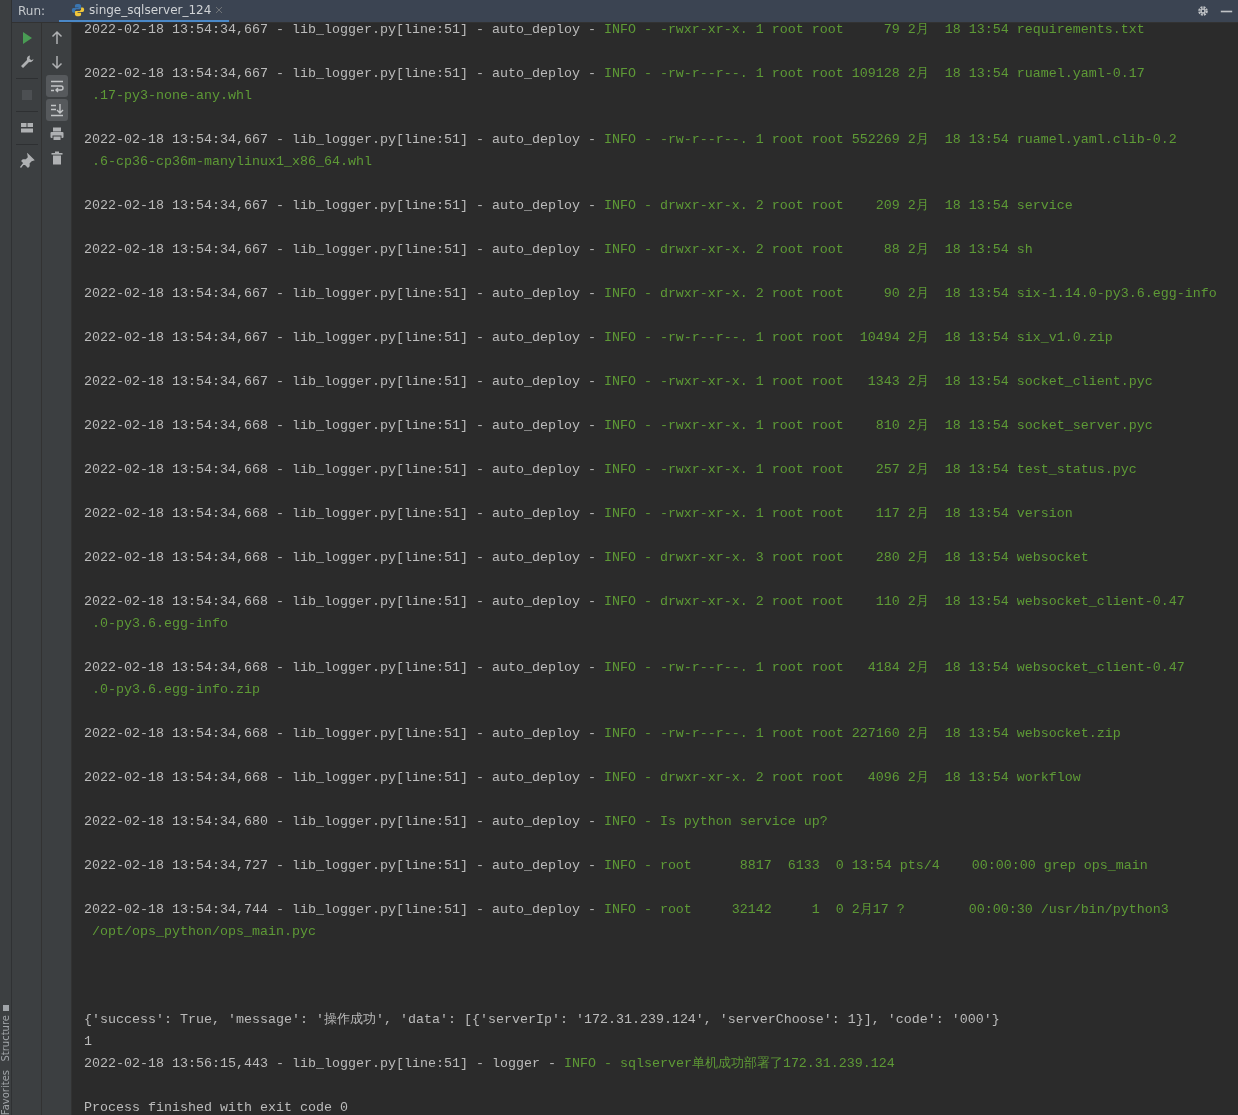 Image resolution: width=1238 pixels, height=1115 pixels. What do you see at coordinates (610, 470) in the screenshot?
I see `log-line: 2022-02-18 13:54:34,668 - lib_logger.py[line:51] - auto_deploy - INFO - -rwxr-xr-x. 1 root root 257 2月 18 13:54 test_status.pyc` at bounding box center [610, 470].